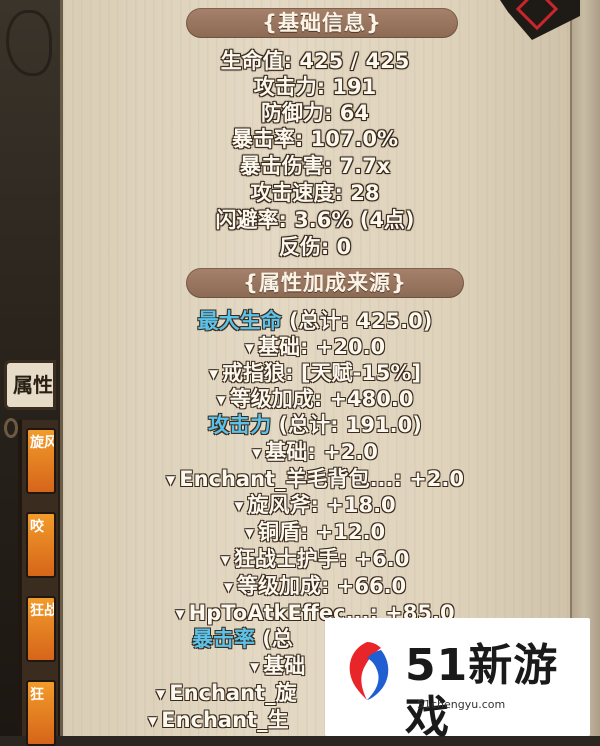 This screenshot has width=600, height=746. What do you see at coordinates (321, 505) in the screenshot?
I see `source-label: 旋风斧: +18.0` at bounding box center [321, 505].